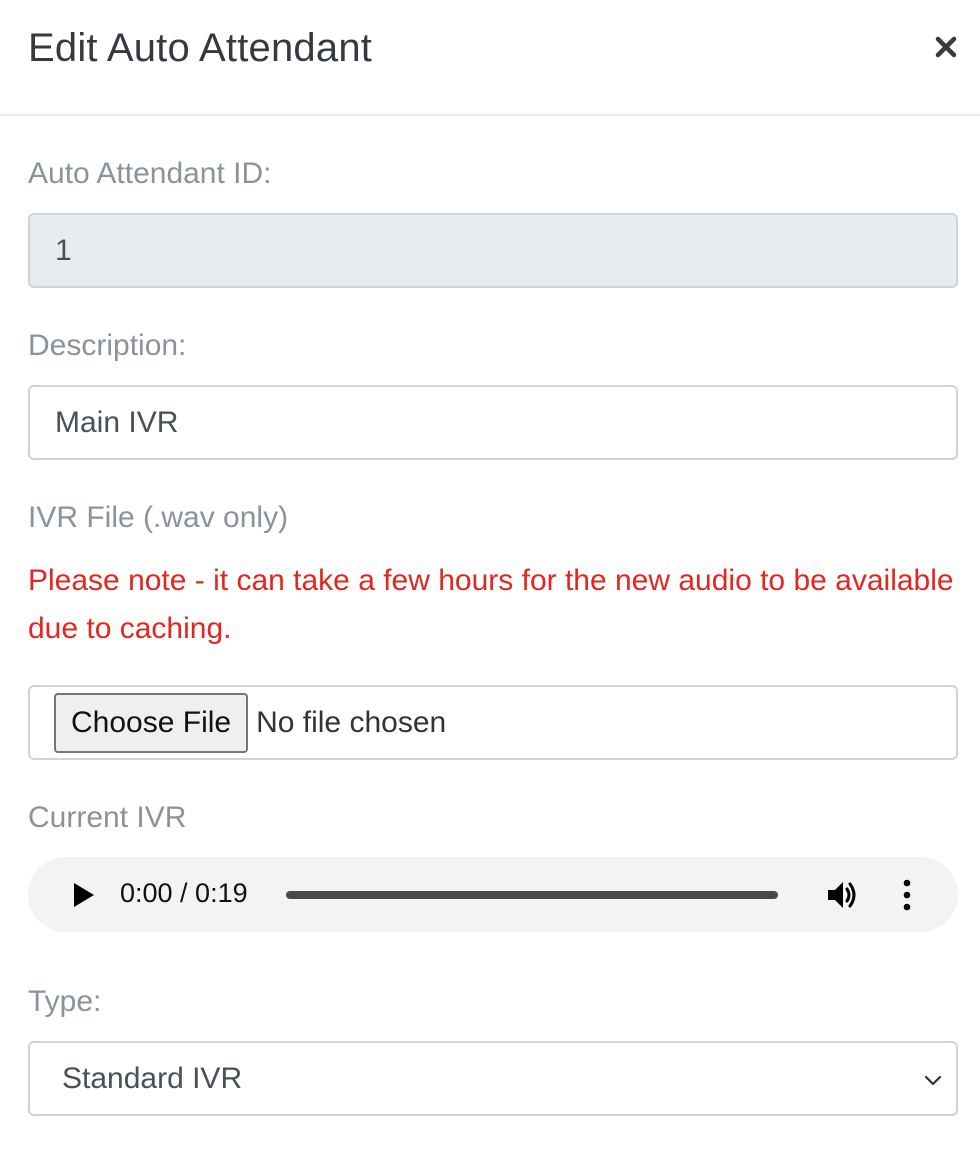  Describe the element at coordinates (65, 1001) in the screenshot. I see `type-label: Type:` at that location.